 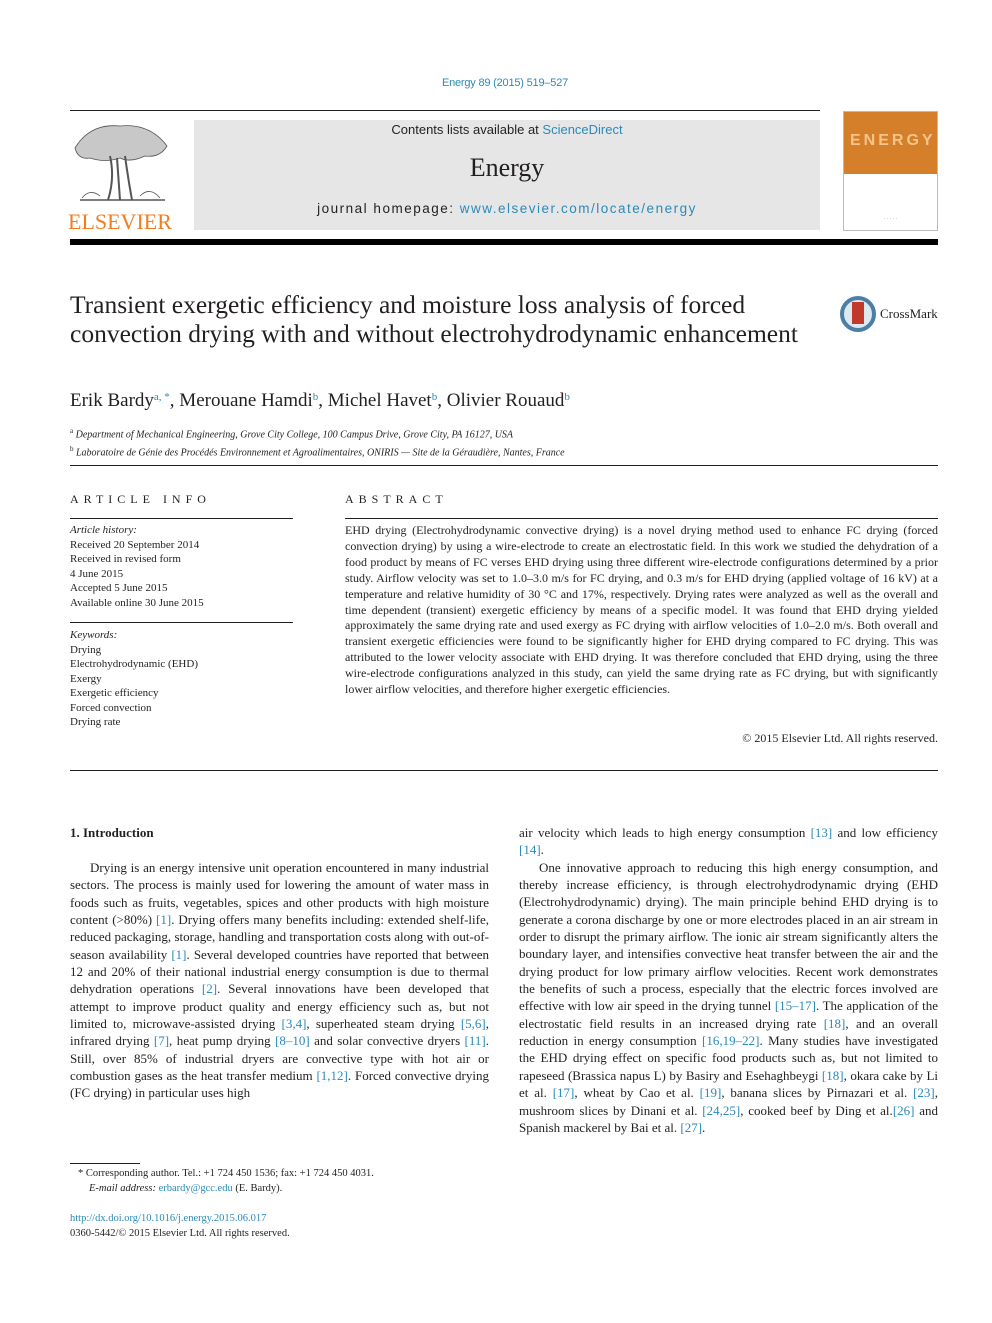 I want to click on author-name: Olivier Rouaud, so click(x=506, y=400).